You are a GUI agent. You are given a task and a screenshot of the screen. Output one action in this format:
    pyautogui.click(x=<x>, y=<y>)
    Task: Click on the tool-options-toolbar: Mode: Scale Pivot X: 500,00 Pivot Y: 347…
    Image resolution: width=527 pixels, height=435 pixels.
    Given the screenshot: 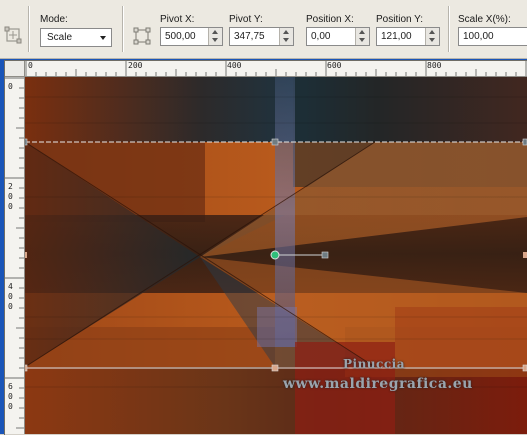 What is the action you would take?
    pyautogui.click(x=263, y=29)
    